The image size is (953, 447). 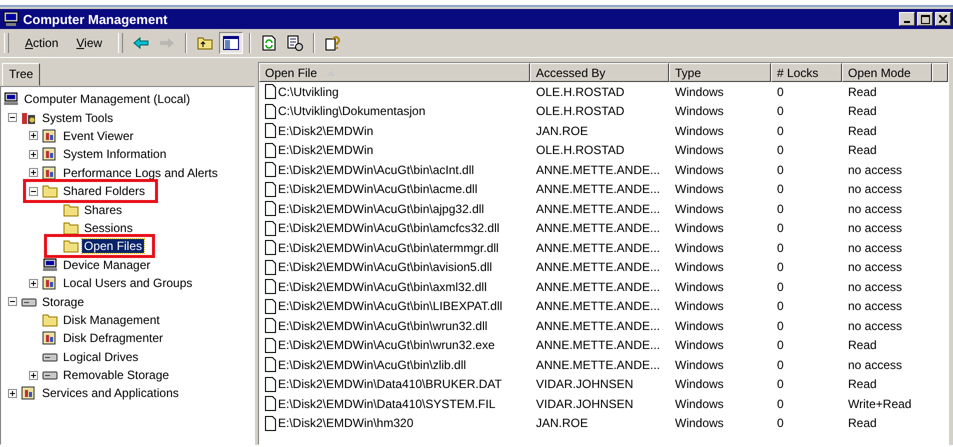 I want to click on column-header: Open File, so click(x=394, y=72).